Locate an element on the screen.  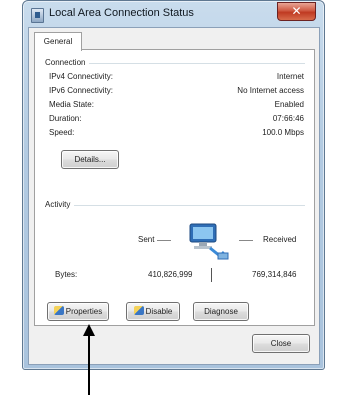
disable-label: Disable is located at coordinates (159, 311).